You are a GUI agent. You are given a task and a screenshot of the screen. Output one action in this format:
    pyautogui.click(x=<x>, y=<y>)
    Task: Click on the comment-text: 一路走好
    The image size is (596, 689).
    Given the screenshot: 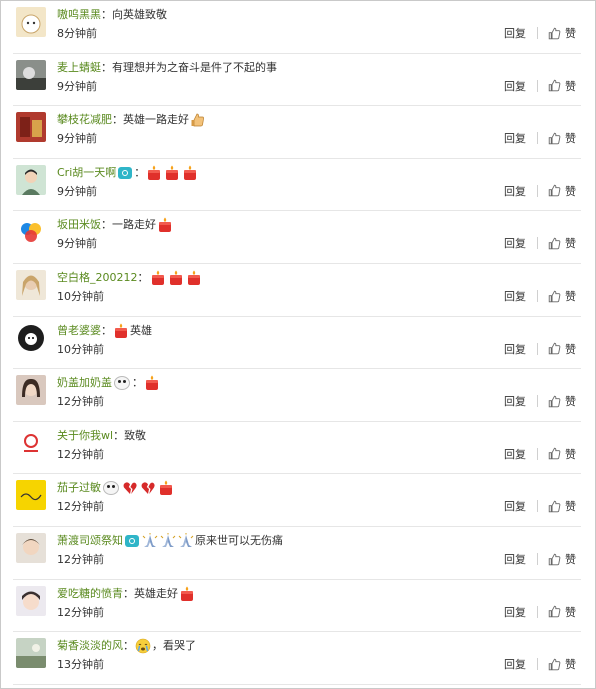 What is the action you would take?
    pyautogui.click(x=134, y=225)
    